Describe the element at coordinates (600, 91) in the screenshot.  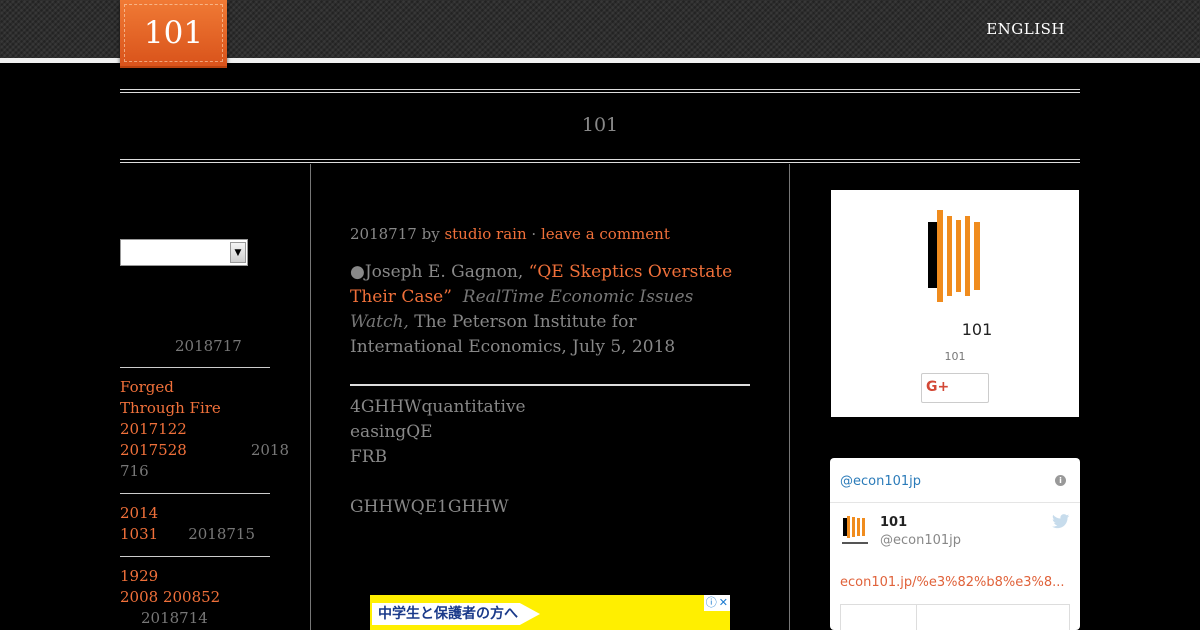
I see `title-rule-top` at that location.